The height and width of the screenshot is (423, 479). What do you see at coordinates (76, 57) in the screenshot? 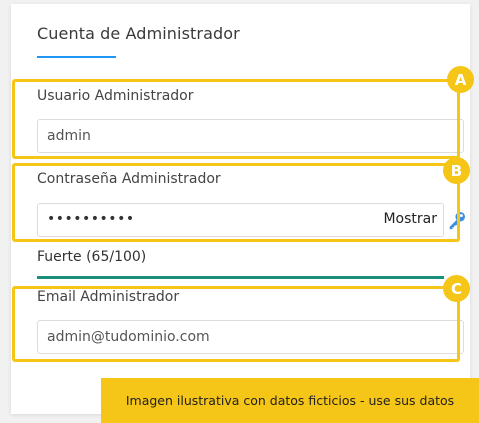
I see `title-underline` at bounding box center [76, 57].